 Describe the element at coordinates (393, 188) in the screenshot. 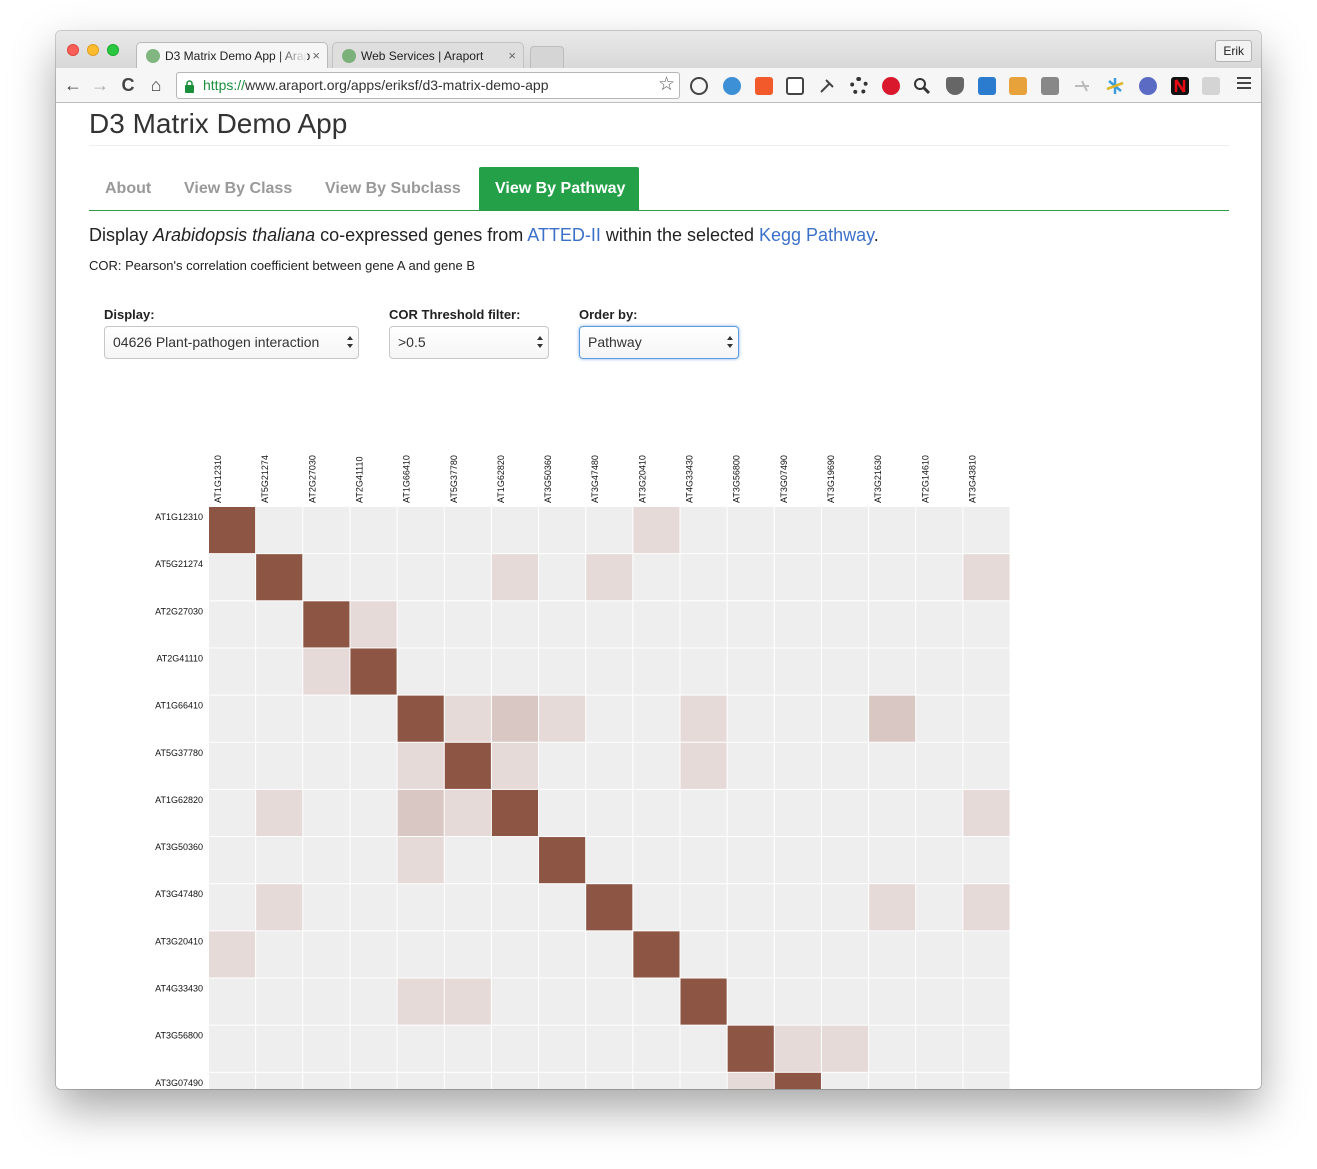

I see `tab-view-by-subclass: View By Subclass` at that location.